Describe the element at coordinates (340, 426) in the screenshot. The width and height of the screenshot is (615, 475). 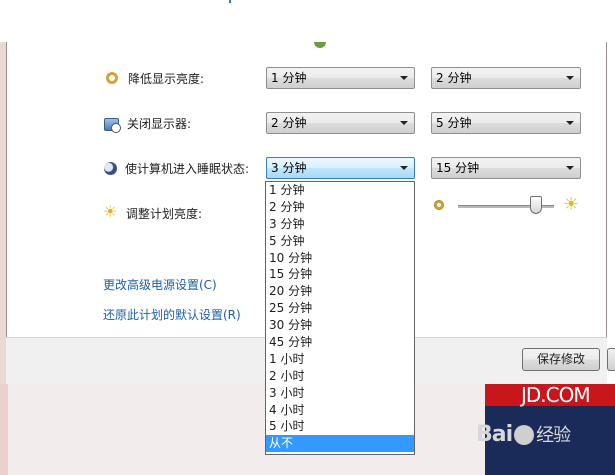
I see `dropdown-option: 5 小时` at that location.